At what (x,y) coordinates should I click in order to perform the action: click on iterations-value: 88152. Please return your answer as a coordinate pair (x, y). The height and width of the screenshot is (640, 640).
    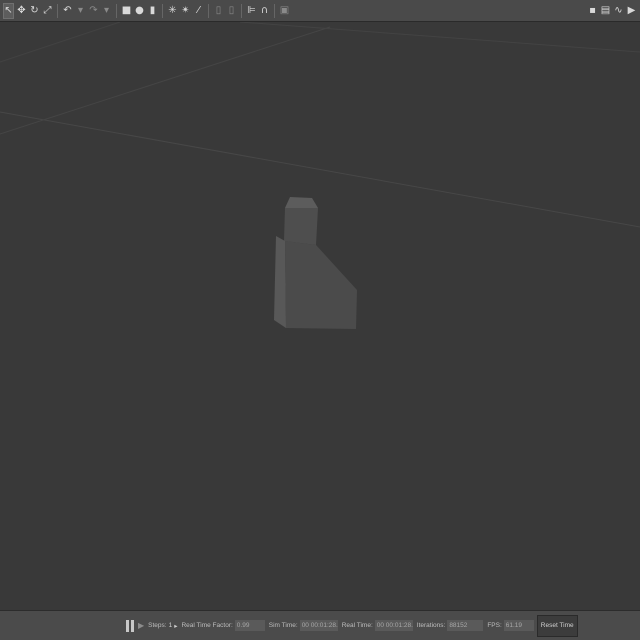
    Looking at the image, I should click on (465, 625).